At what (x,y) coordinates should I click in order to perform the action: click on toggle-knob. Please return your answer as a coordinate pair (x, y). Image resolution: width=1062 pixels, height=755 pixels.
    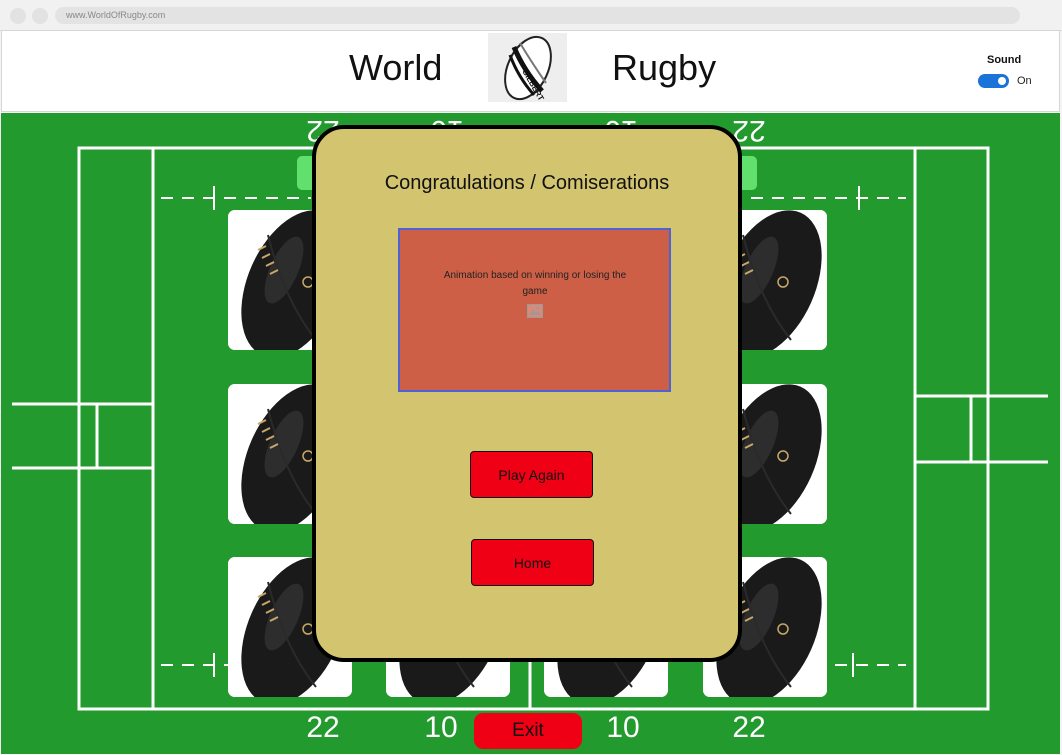
    Looking at the image, I should click on (1002, 81).